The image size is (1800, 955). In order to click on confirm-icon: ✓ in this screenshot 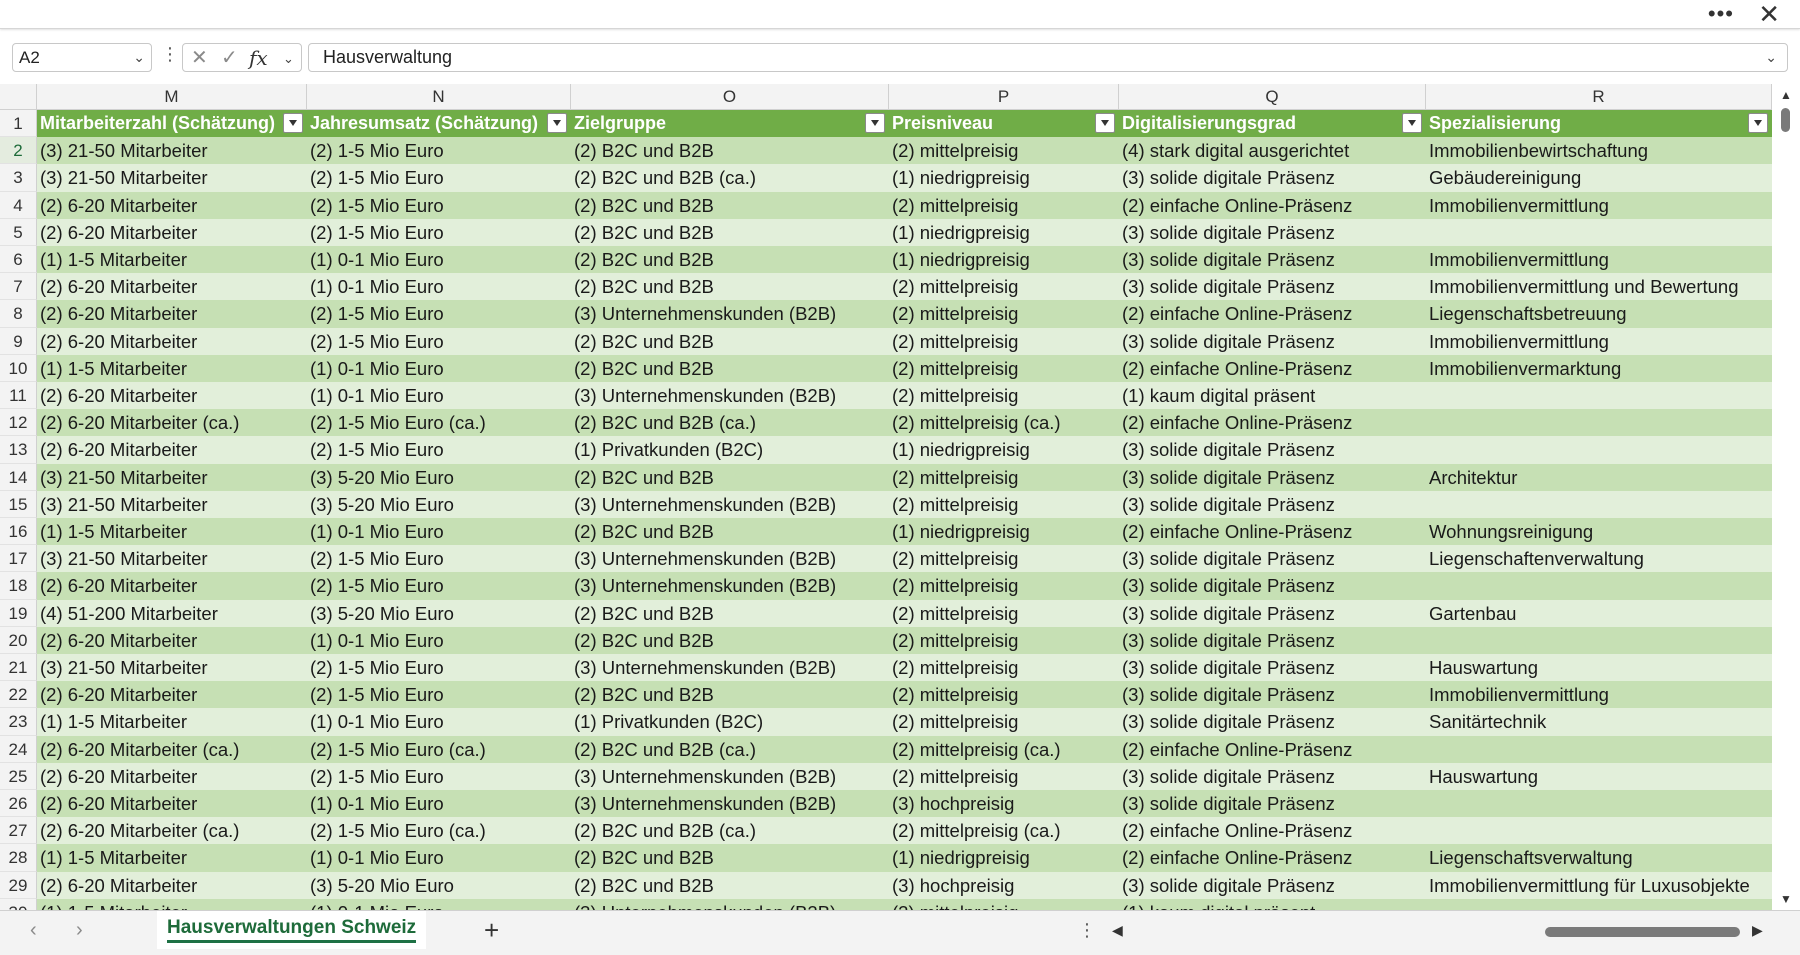, I will do `click(229, 58)`.